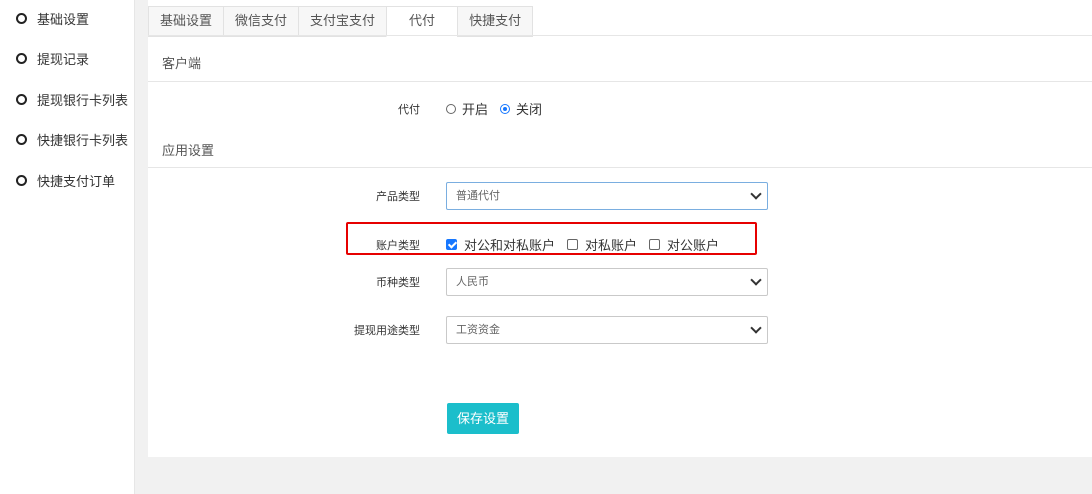 The image size is (1092, 494). Describe the element at coordinates (475, 110) in the screenshot. I see `radio-label-on: 开启` at that location.